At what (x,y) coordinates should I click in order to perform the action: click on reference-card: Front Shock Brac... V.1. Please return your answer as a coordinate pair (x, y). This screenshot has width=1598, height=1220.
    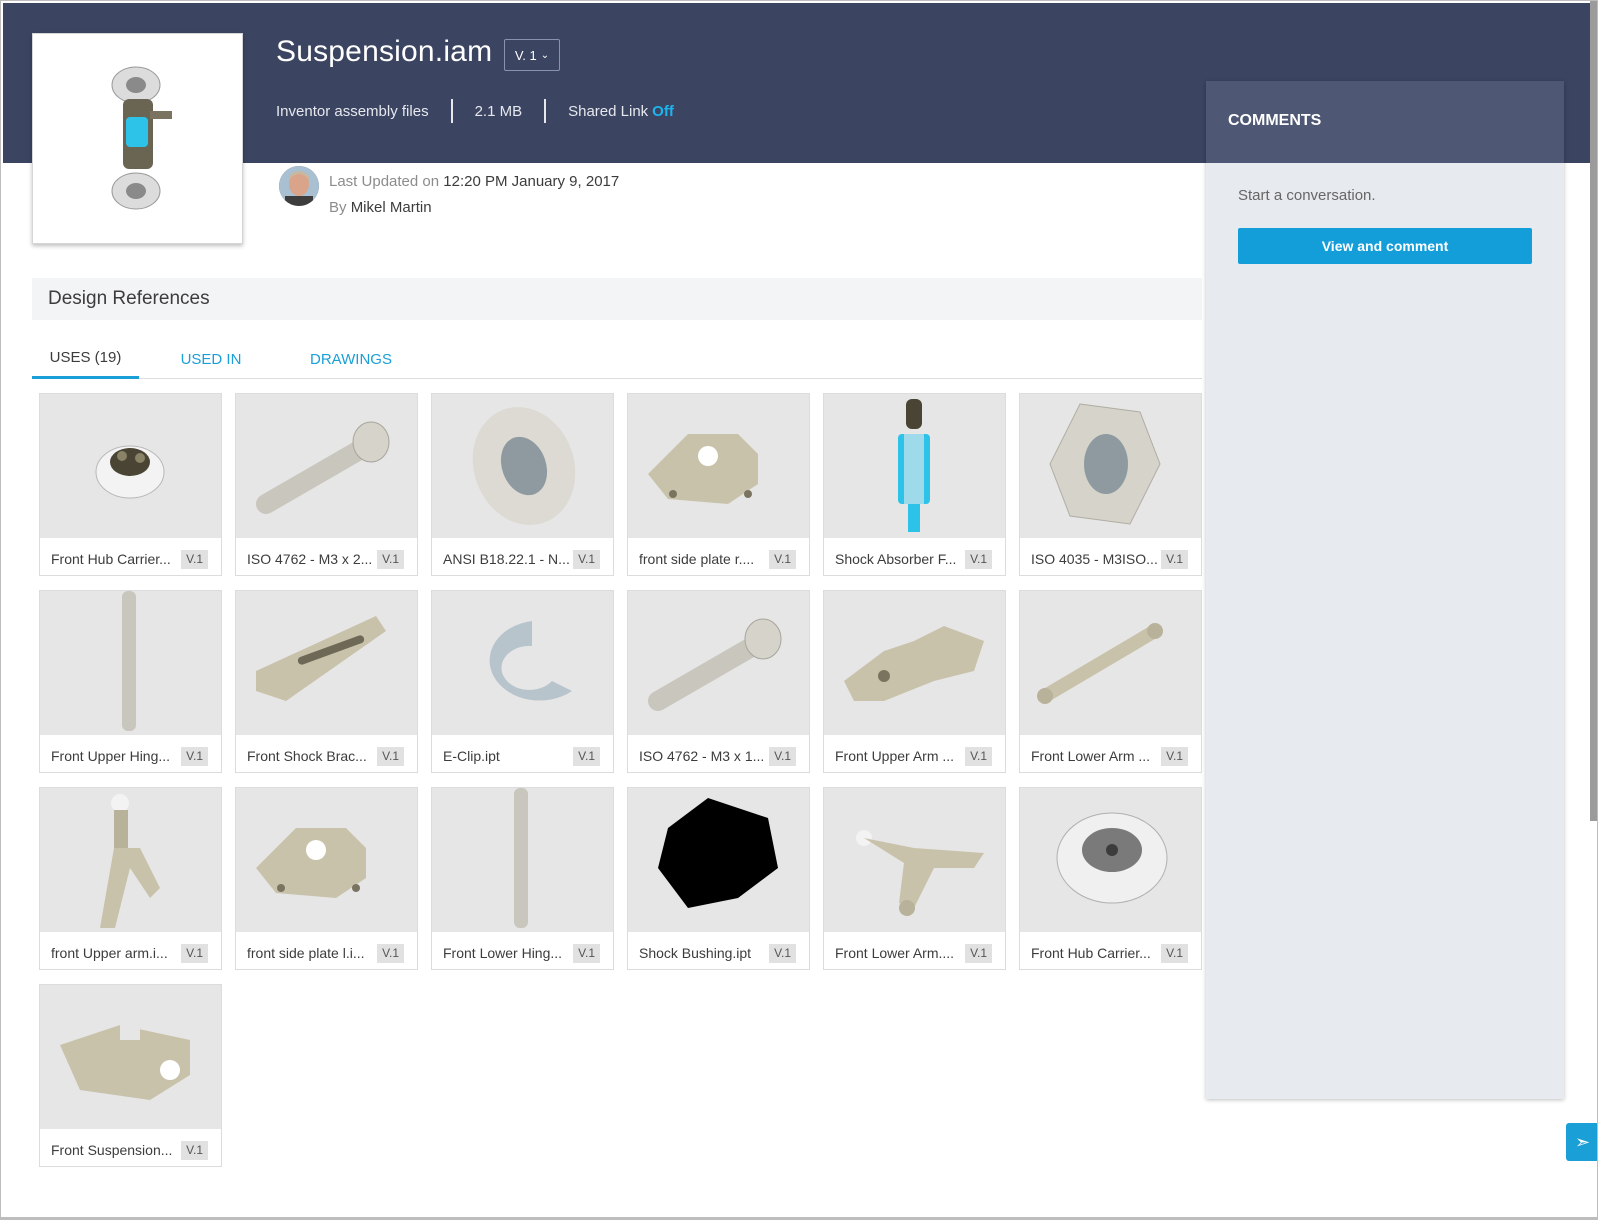
    Looking at the image, I should click on (326, 681).